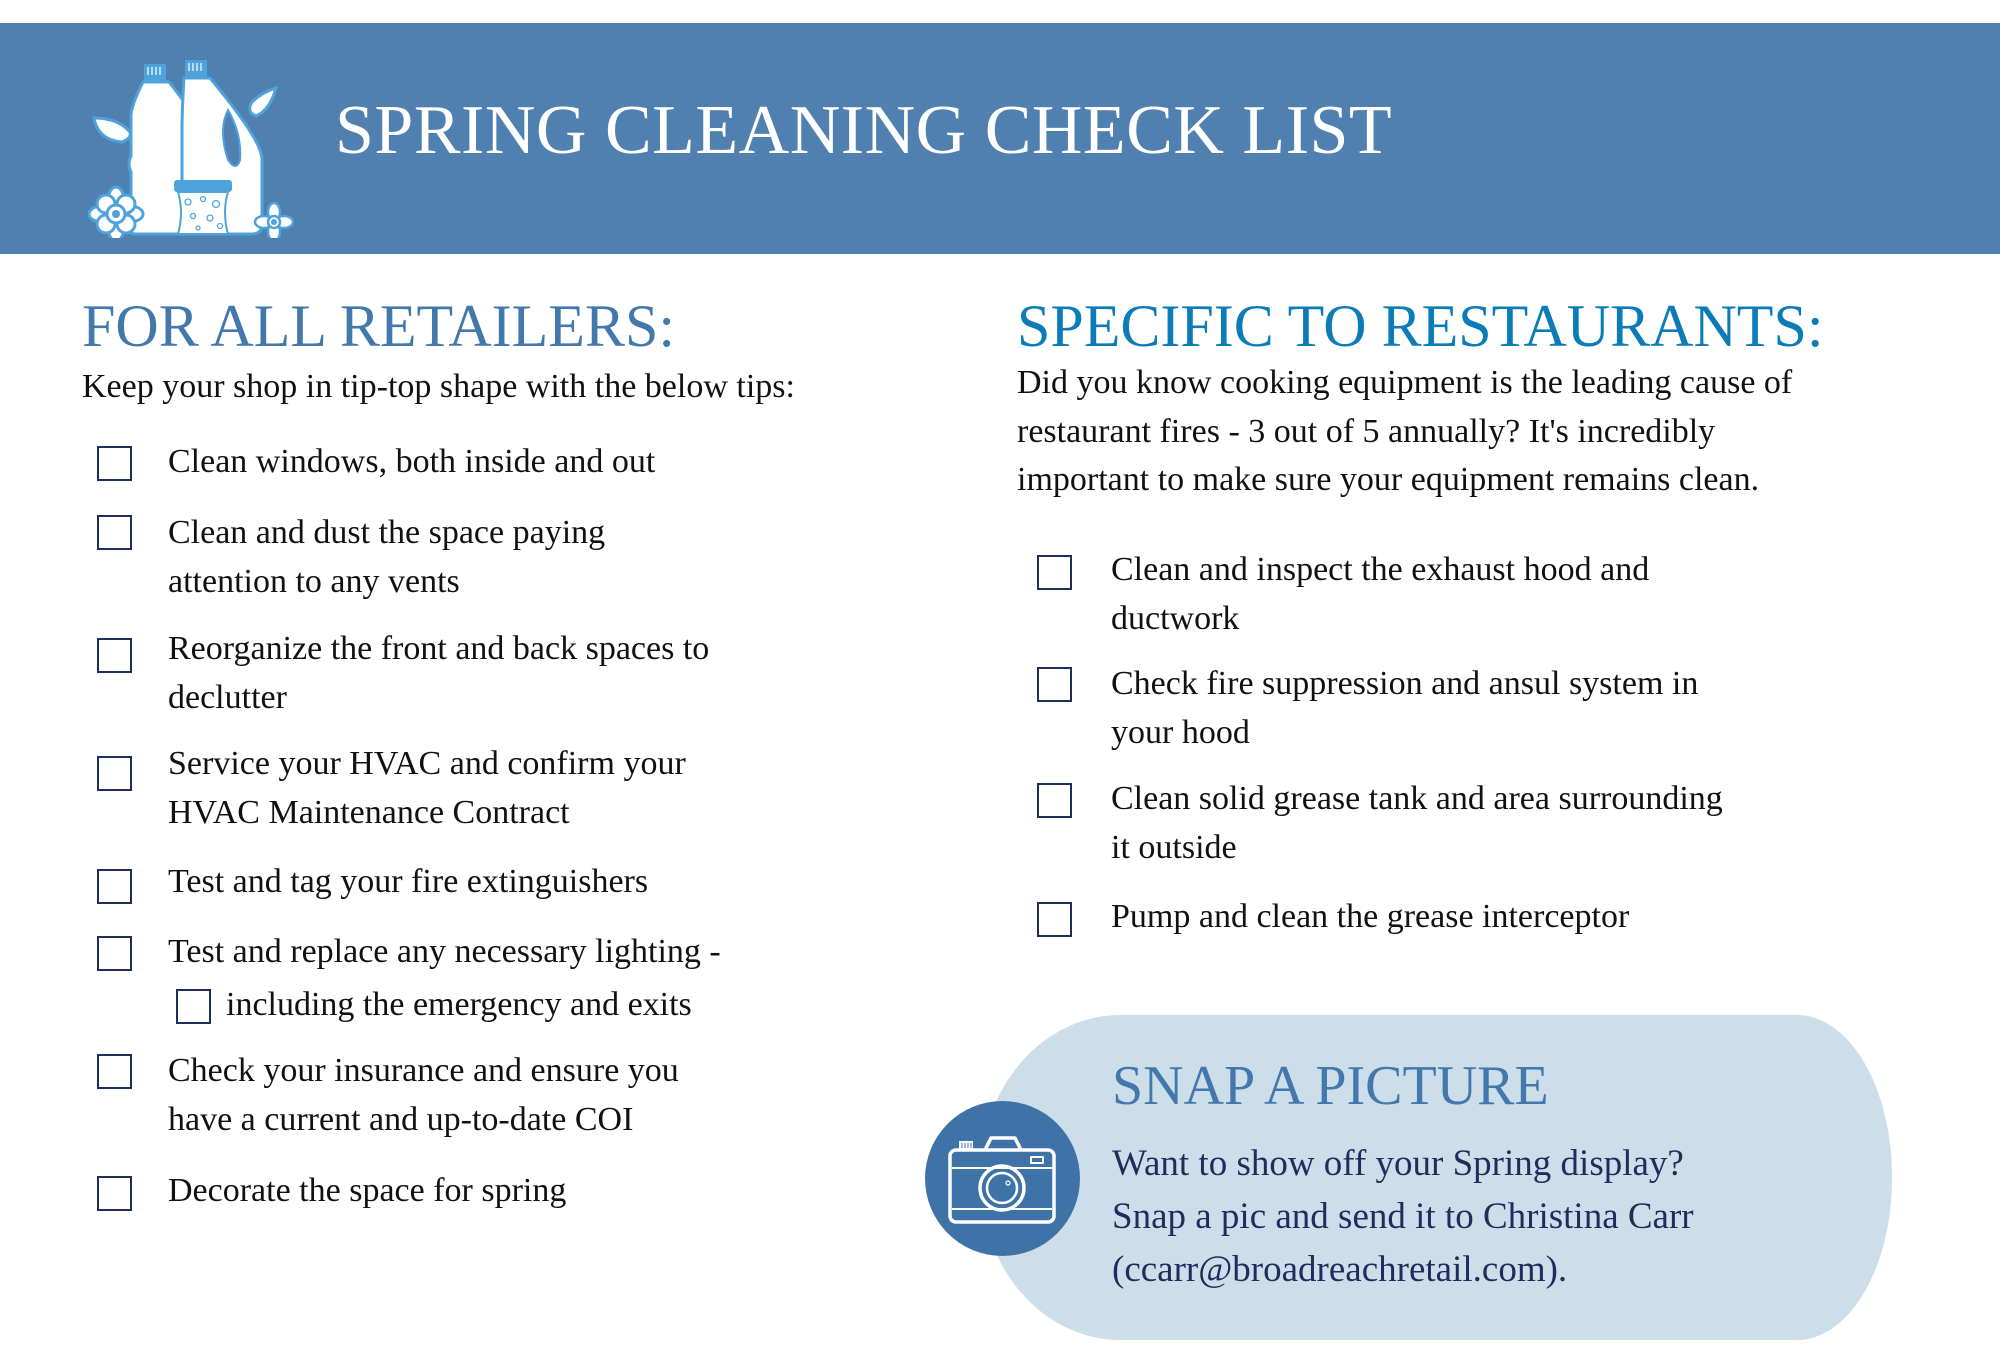  I want to click on camera-icon, so click(1002, 1180).